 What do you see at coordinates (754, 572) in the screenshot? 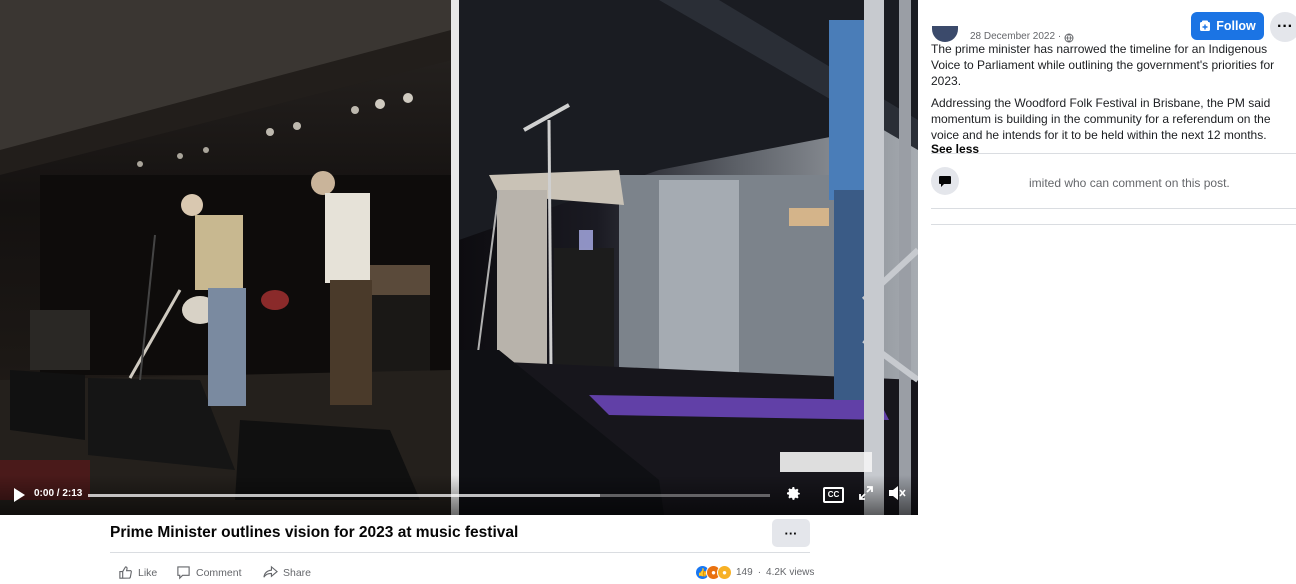
I see `reaction-summary: 👍 ● ● 149 · 4.2K views` at bounding box center [754, 572].